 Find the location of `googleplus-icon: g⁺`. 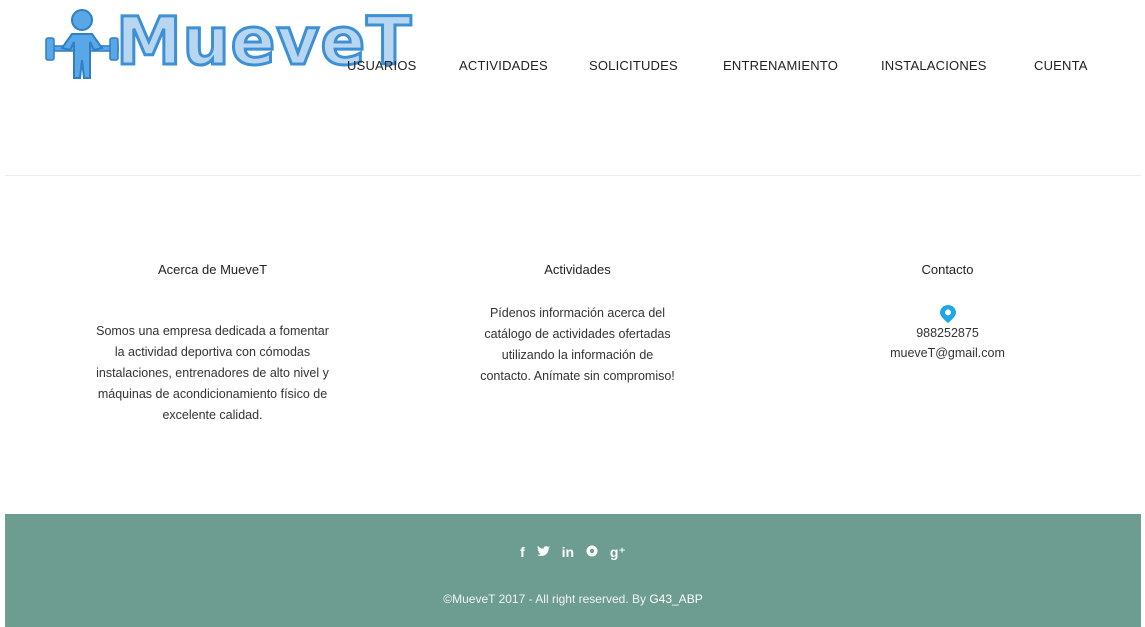

googleplus-icon: g⁺ is located at coordinates (618, 552).